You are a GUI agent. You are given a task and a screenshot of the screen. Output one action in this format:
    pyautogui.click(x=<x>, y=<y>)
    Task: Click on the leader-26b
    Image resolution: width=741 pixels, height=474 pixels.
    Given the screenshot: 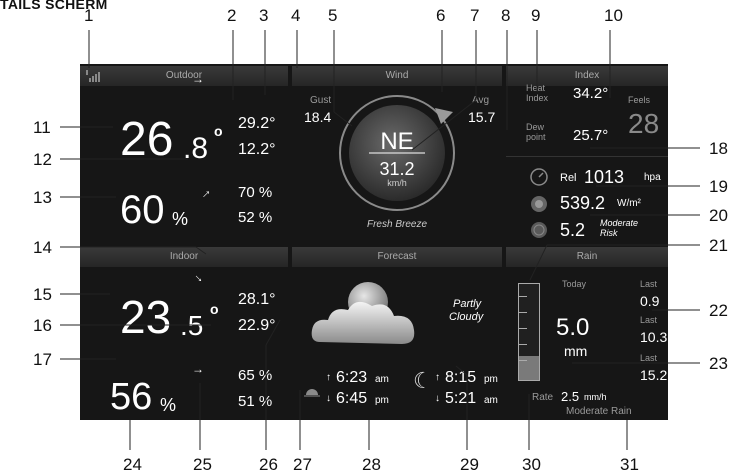 What is the action you would take?
    pyautogui.click(x=273, y=332)
    